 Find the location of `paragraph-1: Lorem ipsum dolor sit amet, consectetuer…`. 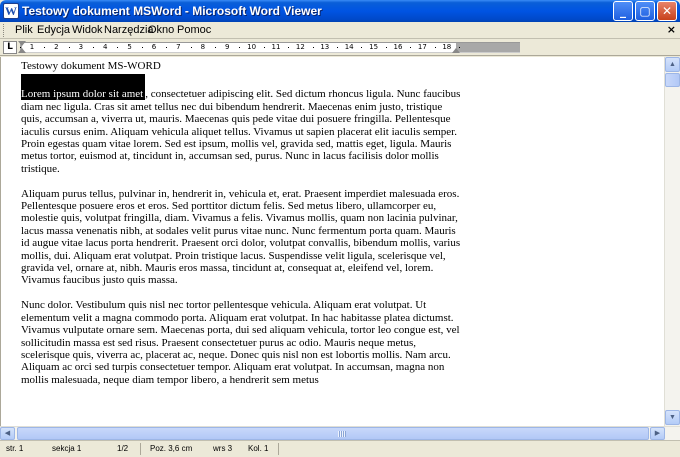

paragraph-1: Lorem ipsum dolor sit amet, consectetuer… is located at coordinates (241, 124).